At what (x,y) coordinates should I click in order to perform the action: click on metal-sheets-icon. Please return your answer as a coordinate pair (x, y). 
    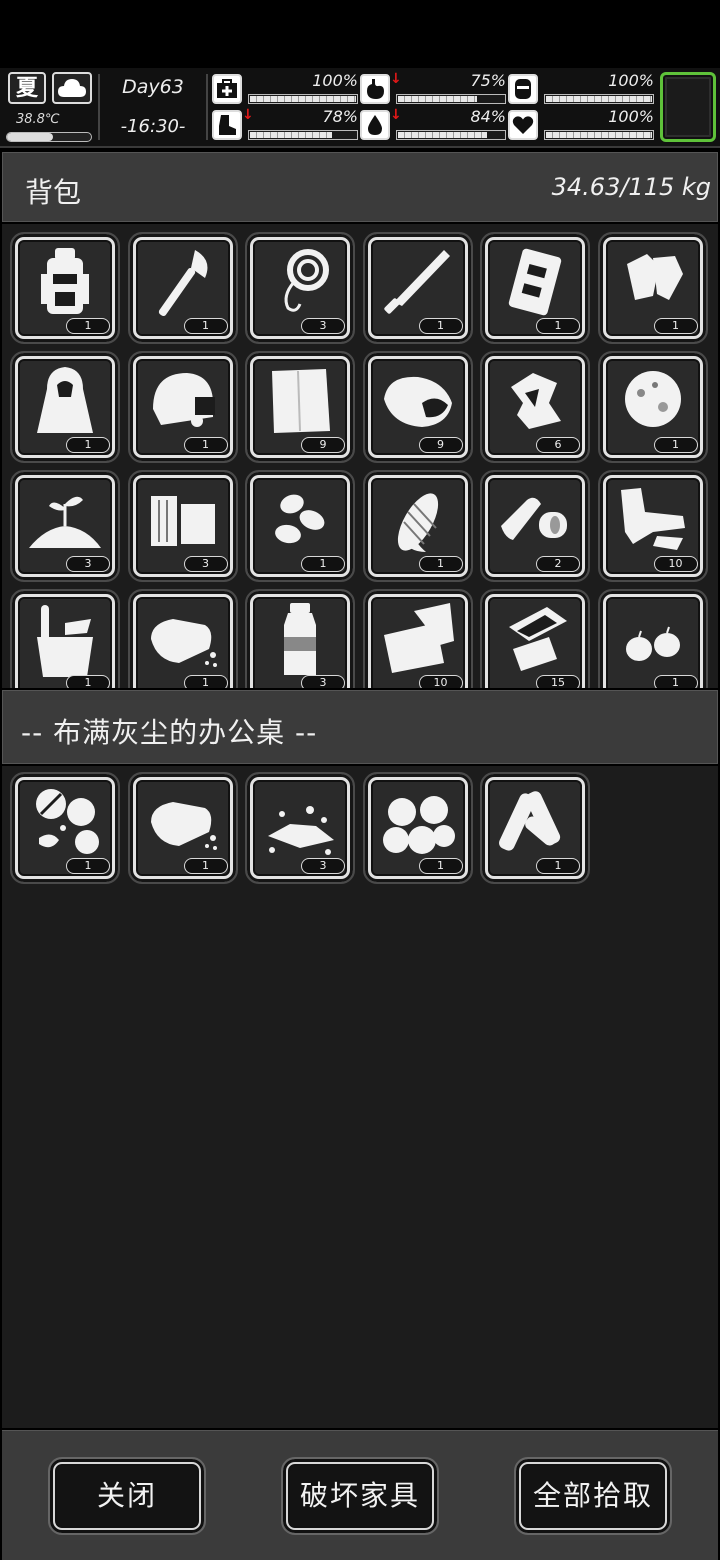
    Looking at the image, I should click on (535, 639).